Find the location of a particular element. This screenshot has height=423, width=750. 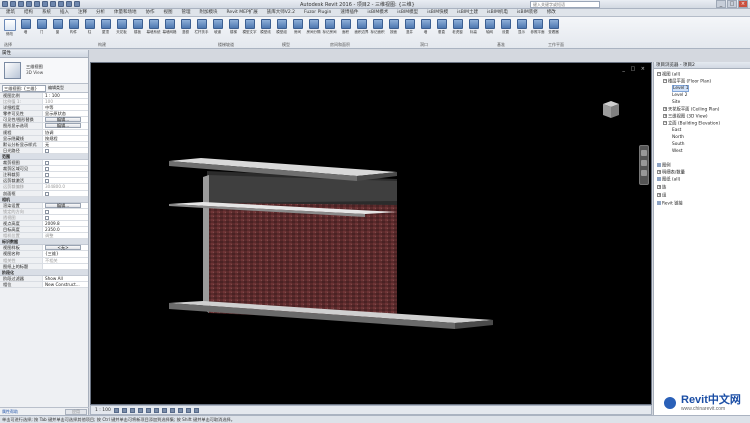

steering-wheel-icon is located at coordinates (644, 153).